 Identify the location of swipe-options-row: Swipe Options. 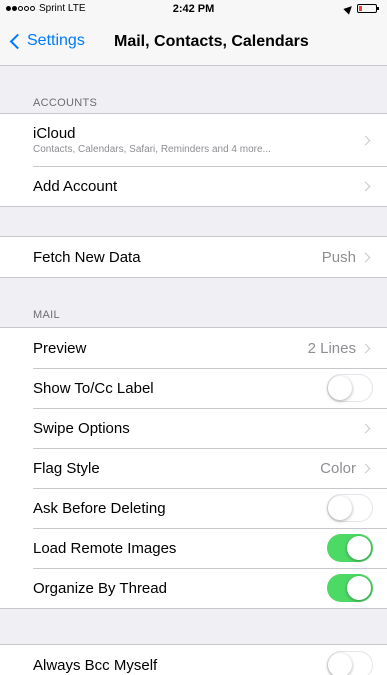
(193, 428).